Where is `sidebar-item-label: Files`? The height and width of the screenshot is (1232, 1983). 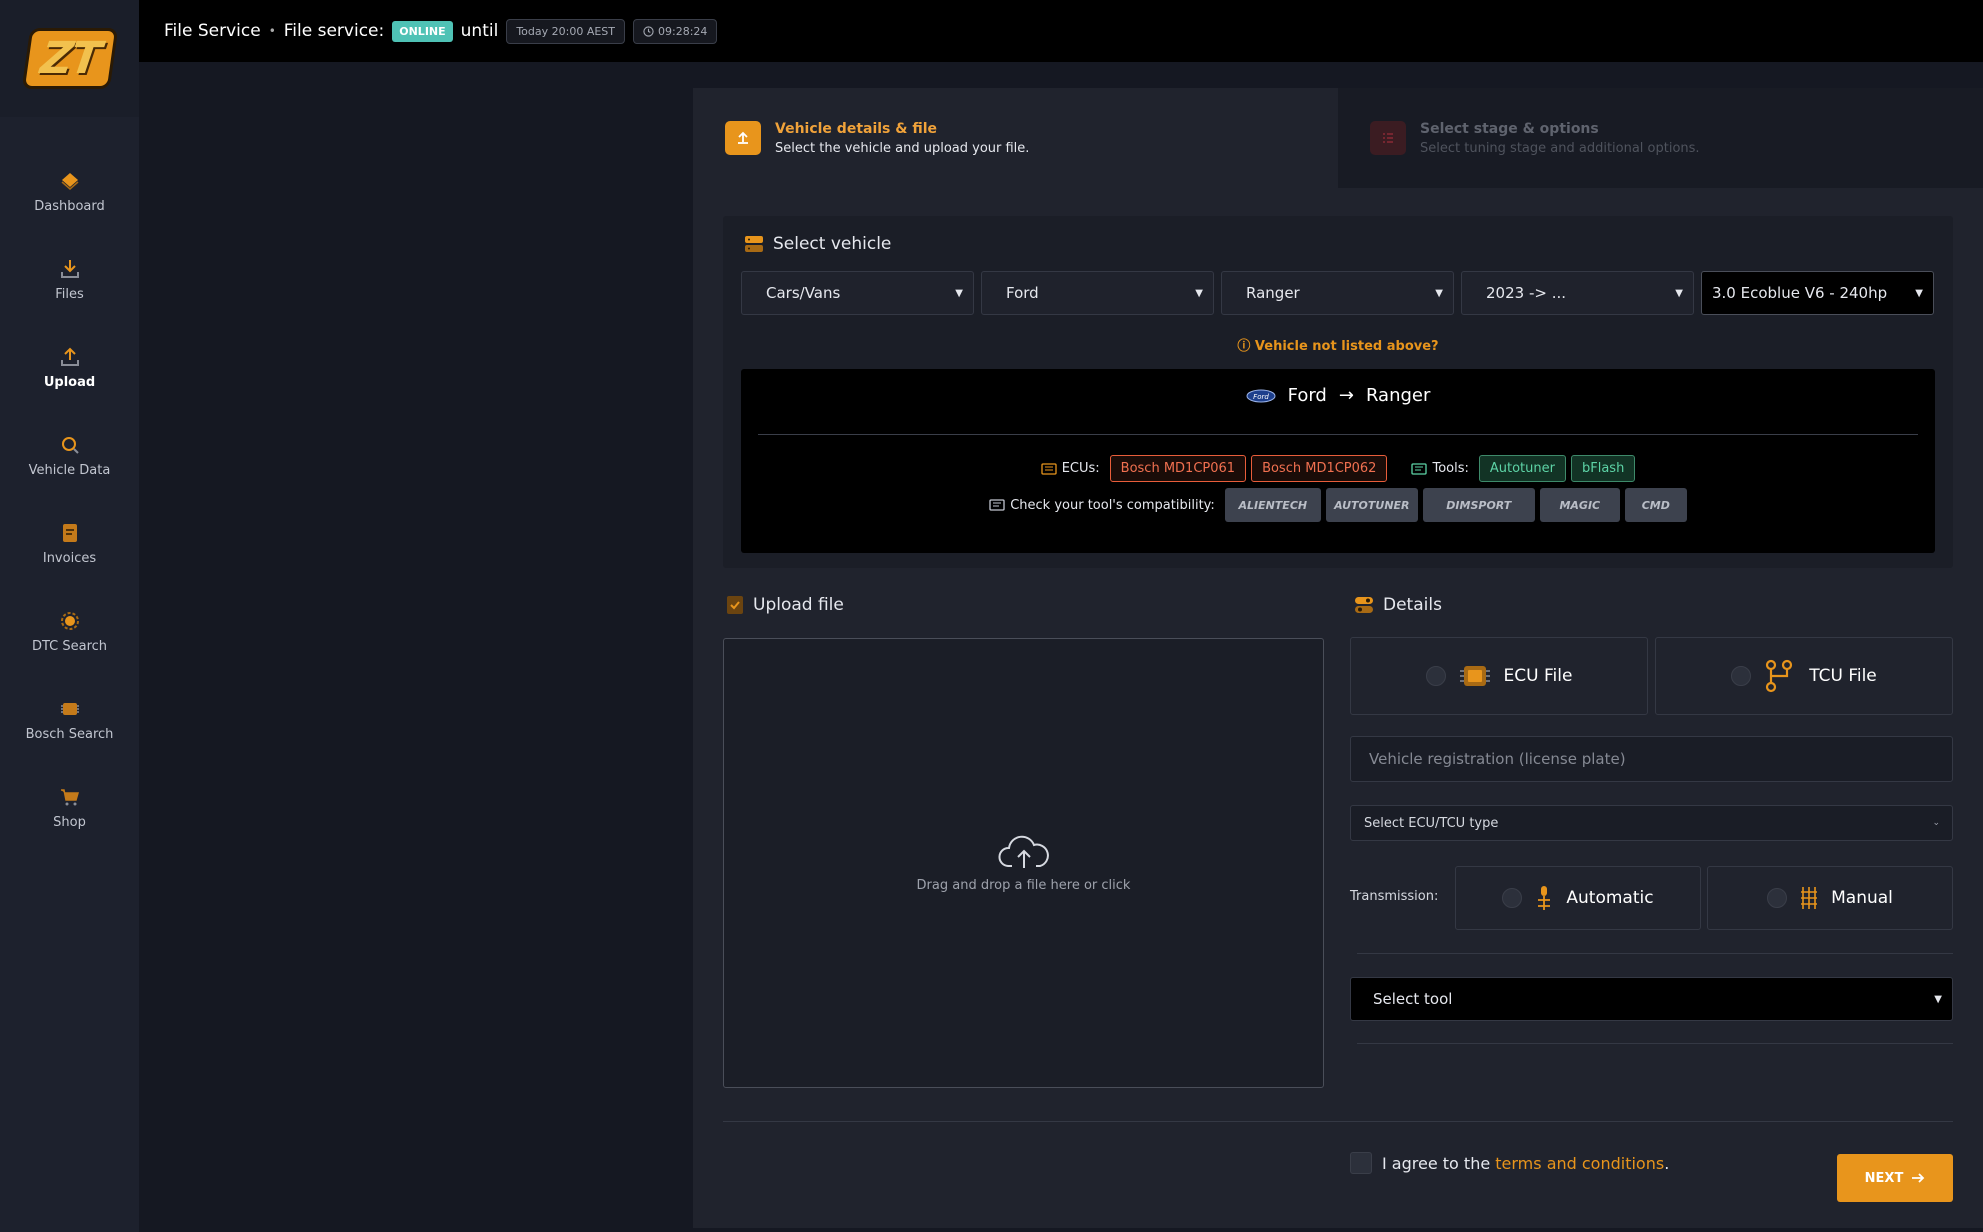
sidebar-item-label: Files is located at coordinates (69, 294).